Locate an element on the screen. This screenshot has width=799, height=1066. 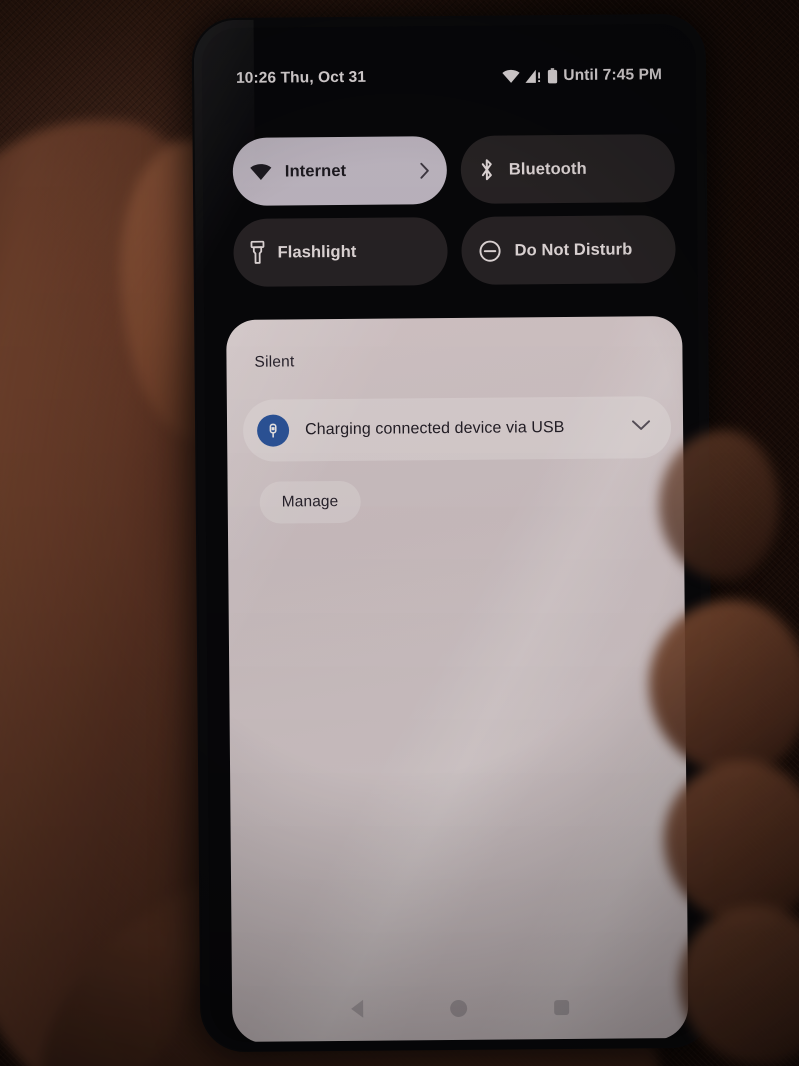
notification-item-usb-charging: Charging connected device via USB is located at coordinates (457, 429).